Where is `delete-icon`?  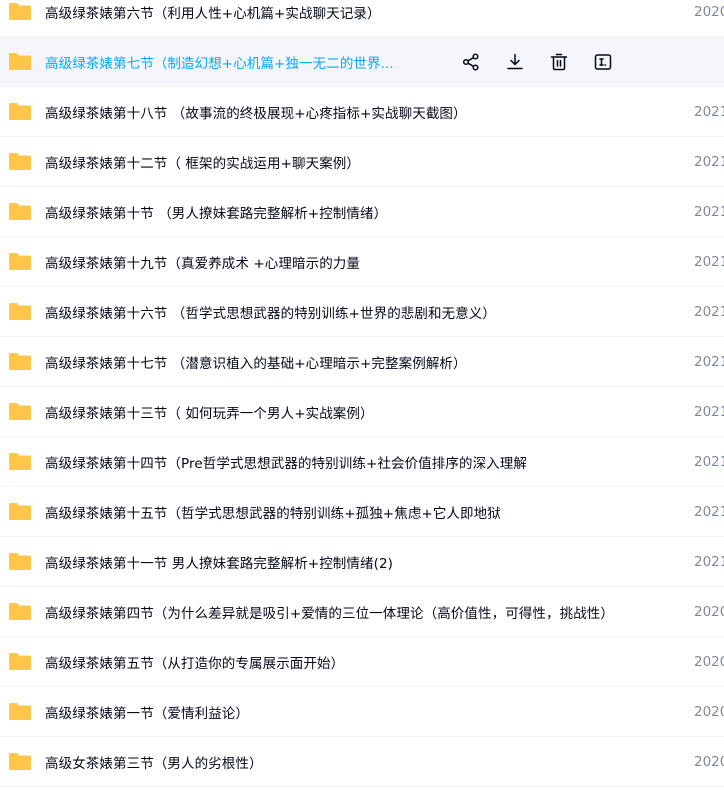 delete-icon is located at coordinates (559, 62).